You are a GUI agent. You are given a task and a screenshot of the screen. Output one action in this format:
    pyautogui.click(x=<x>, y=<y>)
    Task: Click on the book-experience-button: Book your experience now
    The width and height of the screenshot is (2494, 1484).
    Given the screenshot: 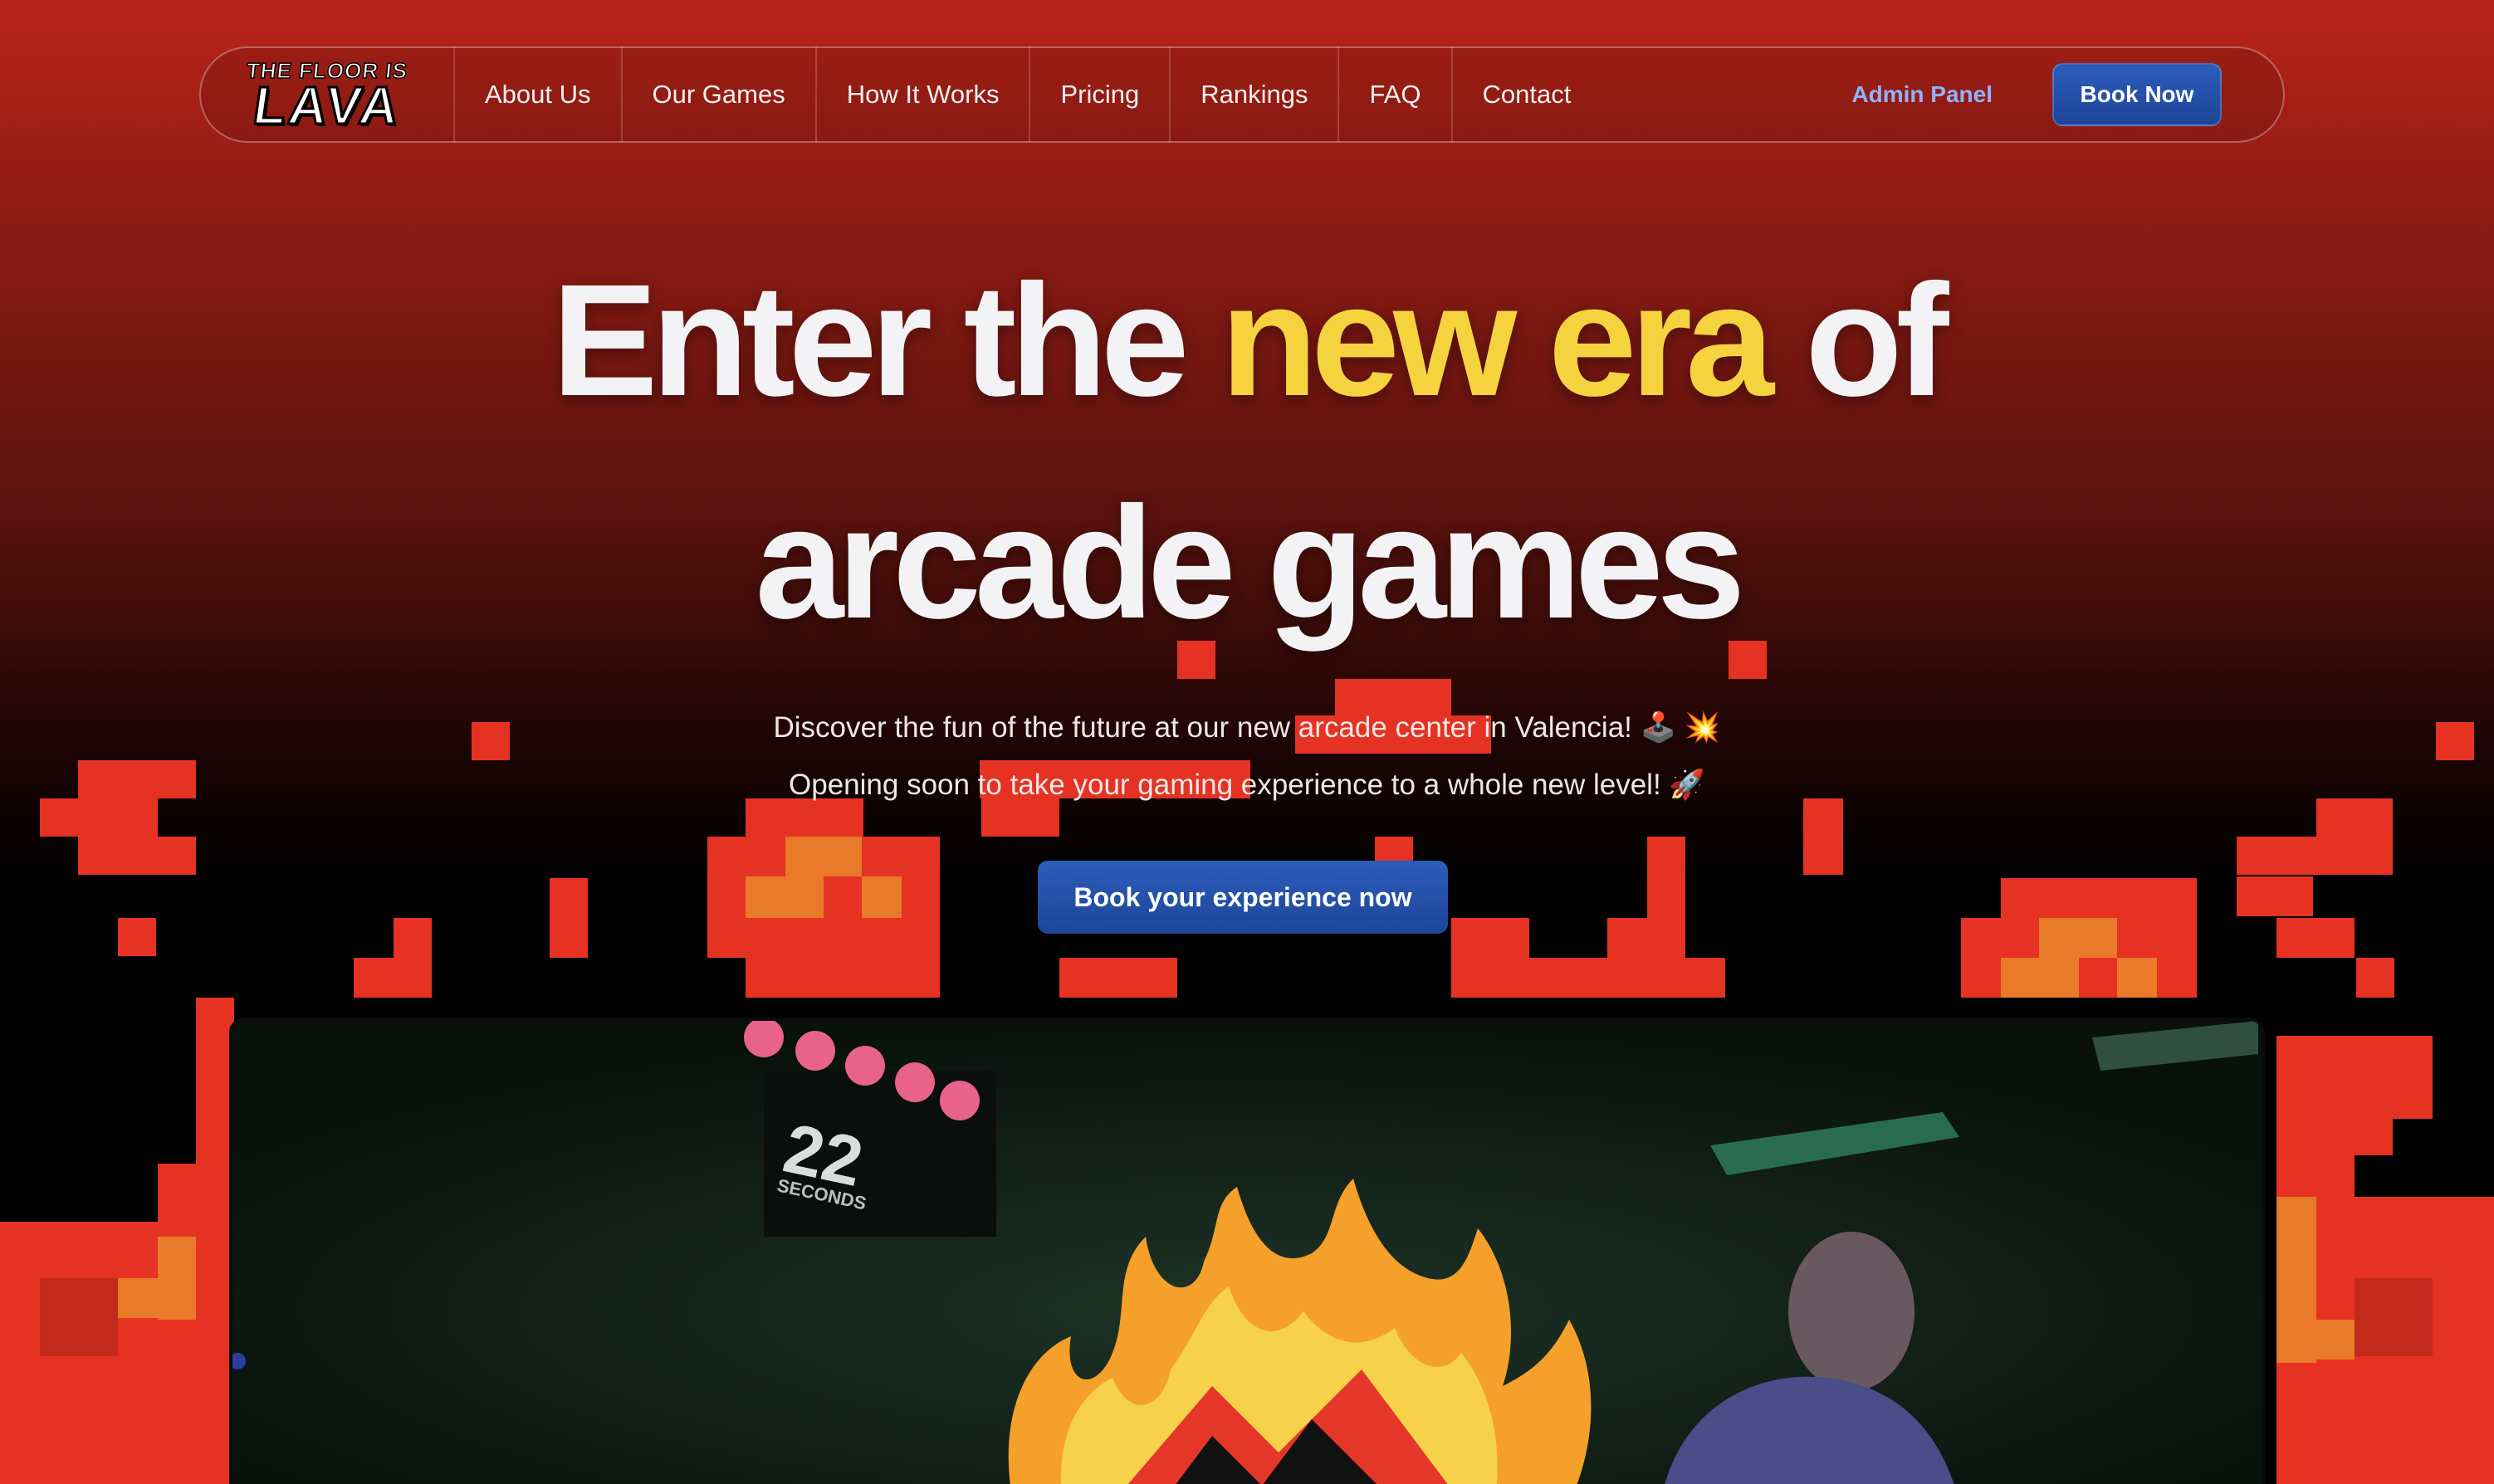 What is the action you would take?
    pyautogui.click(x=1243, y=897)
    